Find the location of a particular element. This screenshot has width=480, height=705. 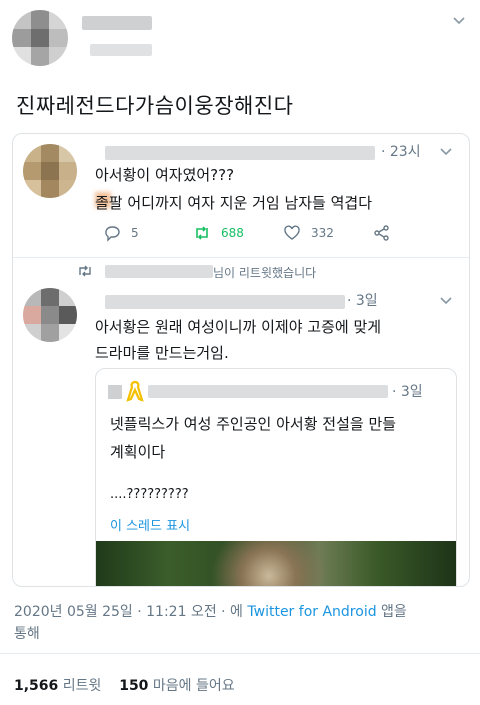

inner-text-line2: 계획이다 is located at coordinates (138, 452).